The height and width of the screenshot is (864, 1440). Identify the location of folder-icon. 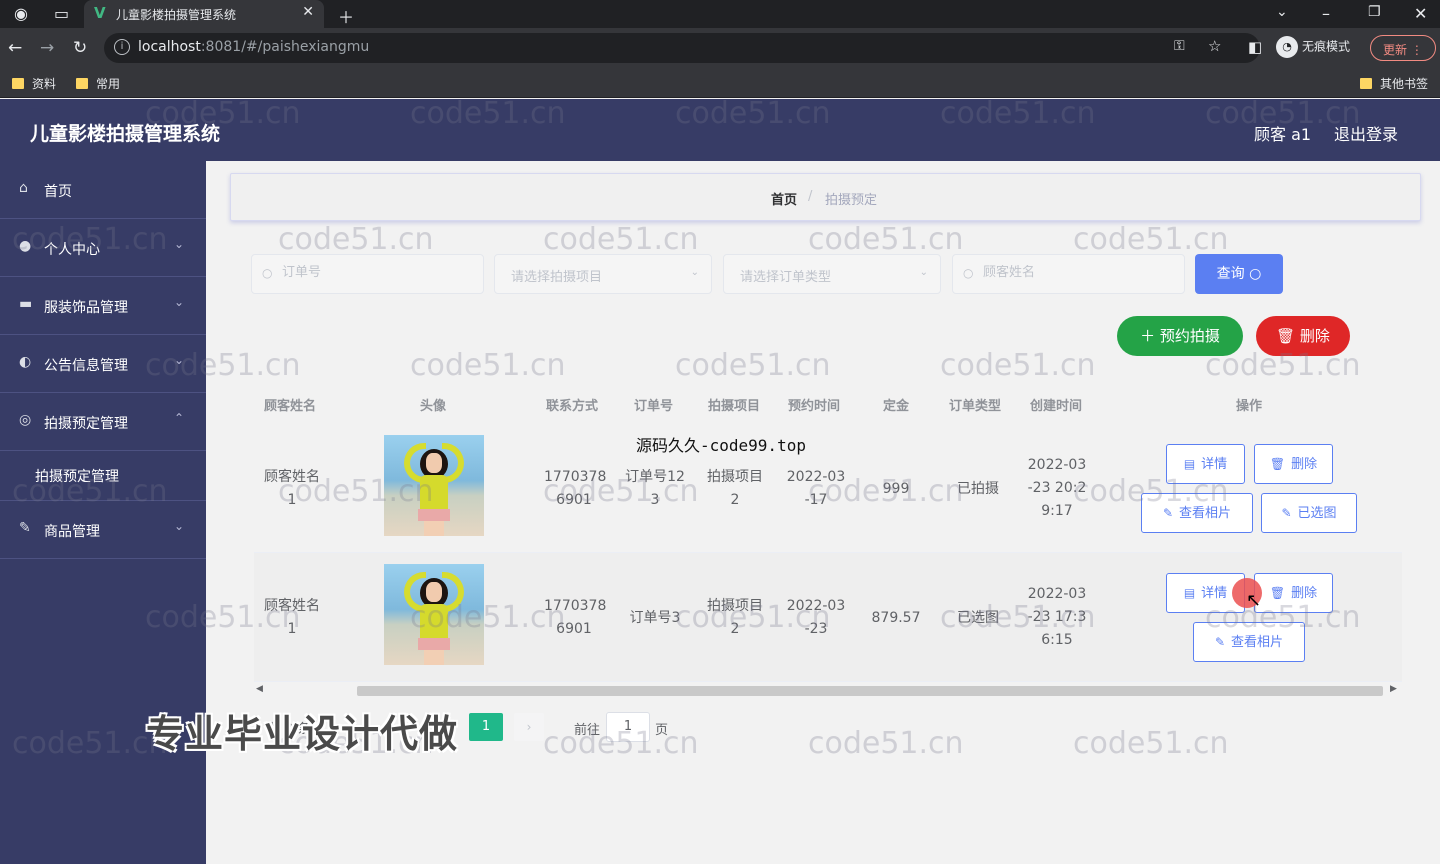
(18, 83).